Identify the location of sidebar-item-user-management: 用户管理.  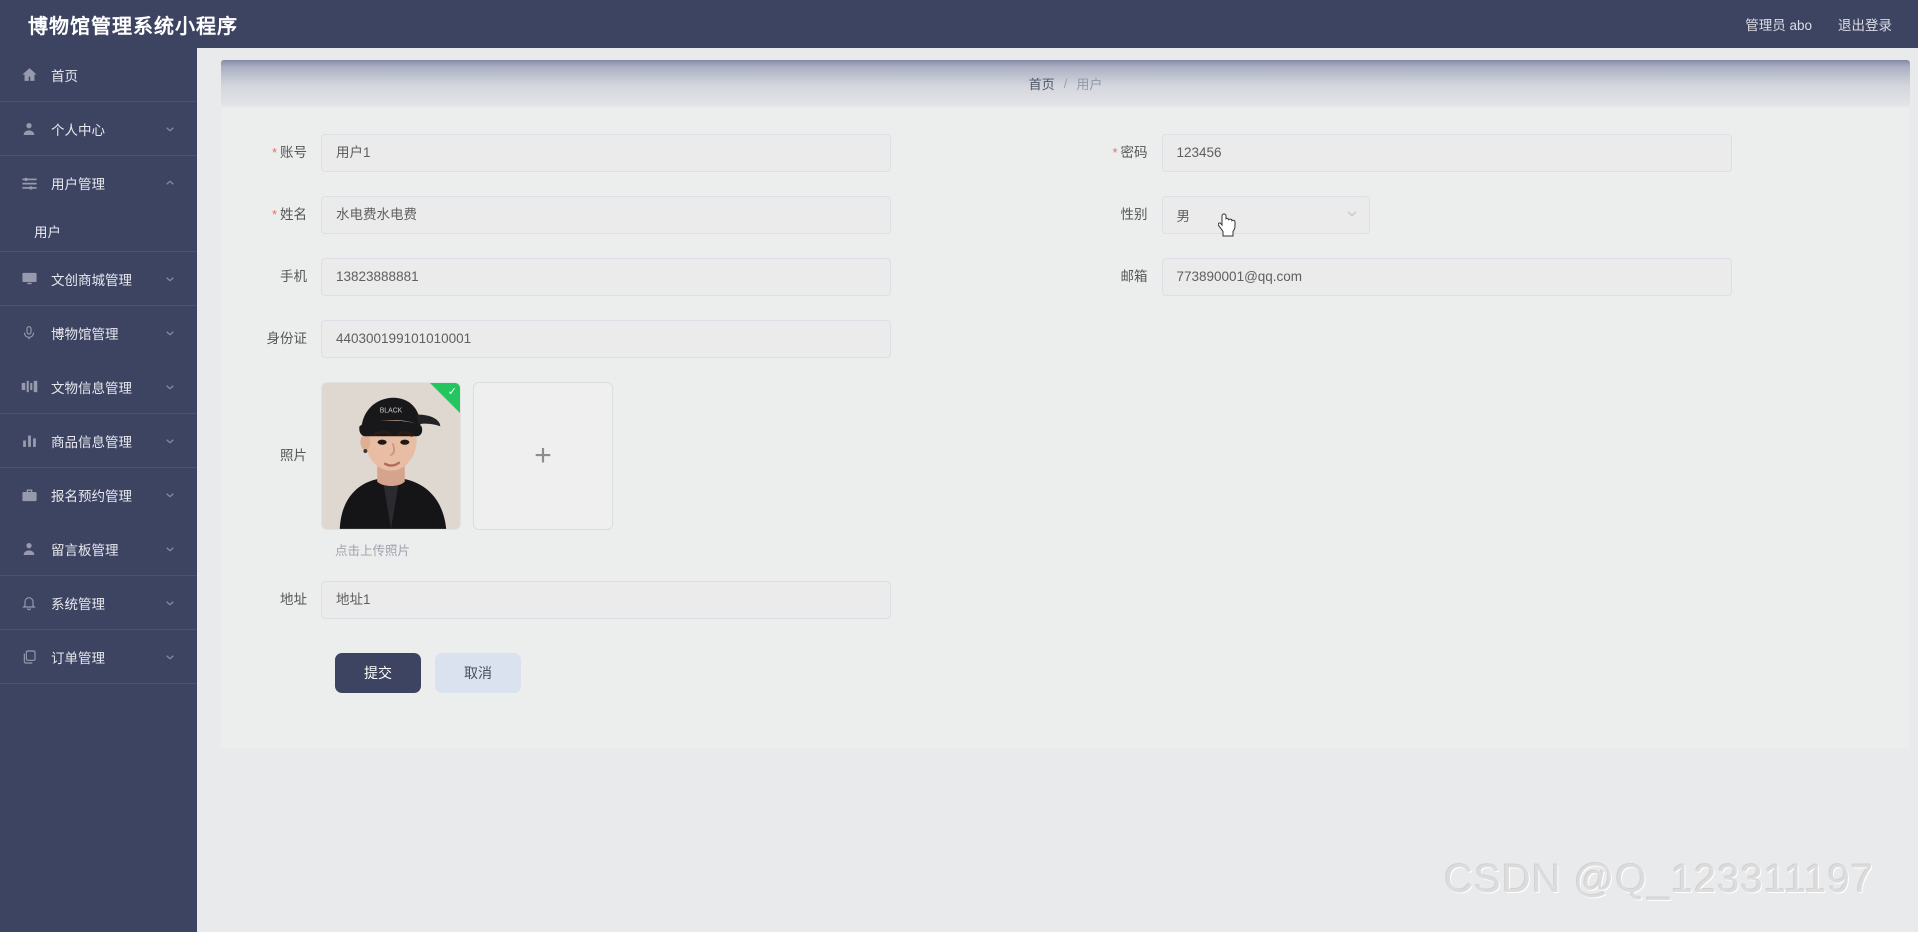
(98, 183).